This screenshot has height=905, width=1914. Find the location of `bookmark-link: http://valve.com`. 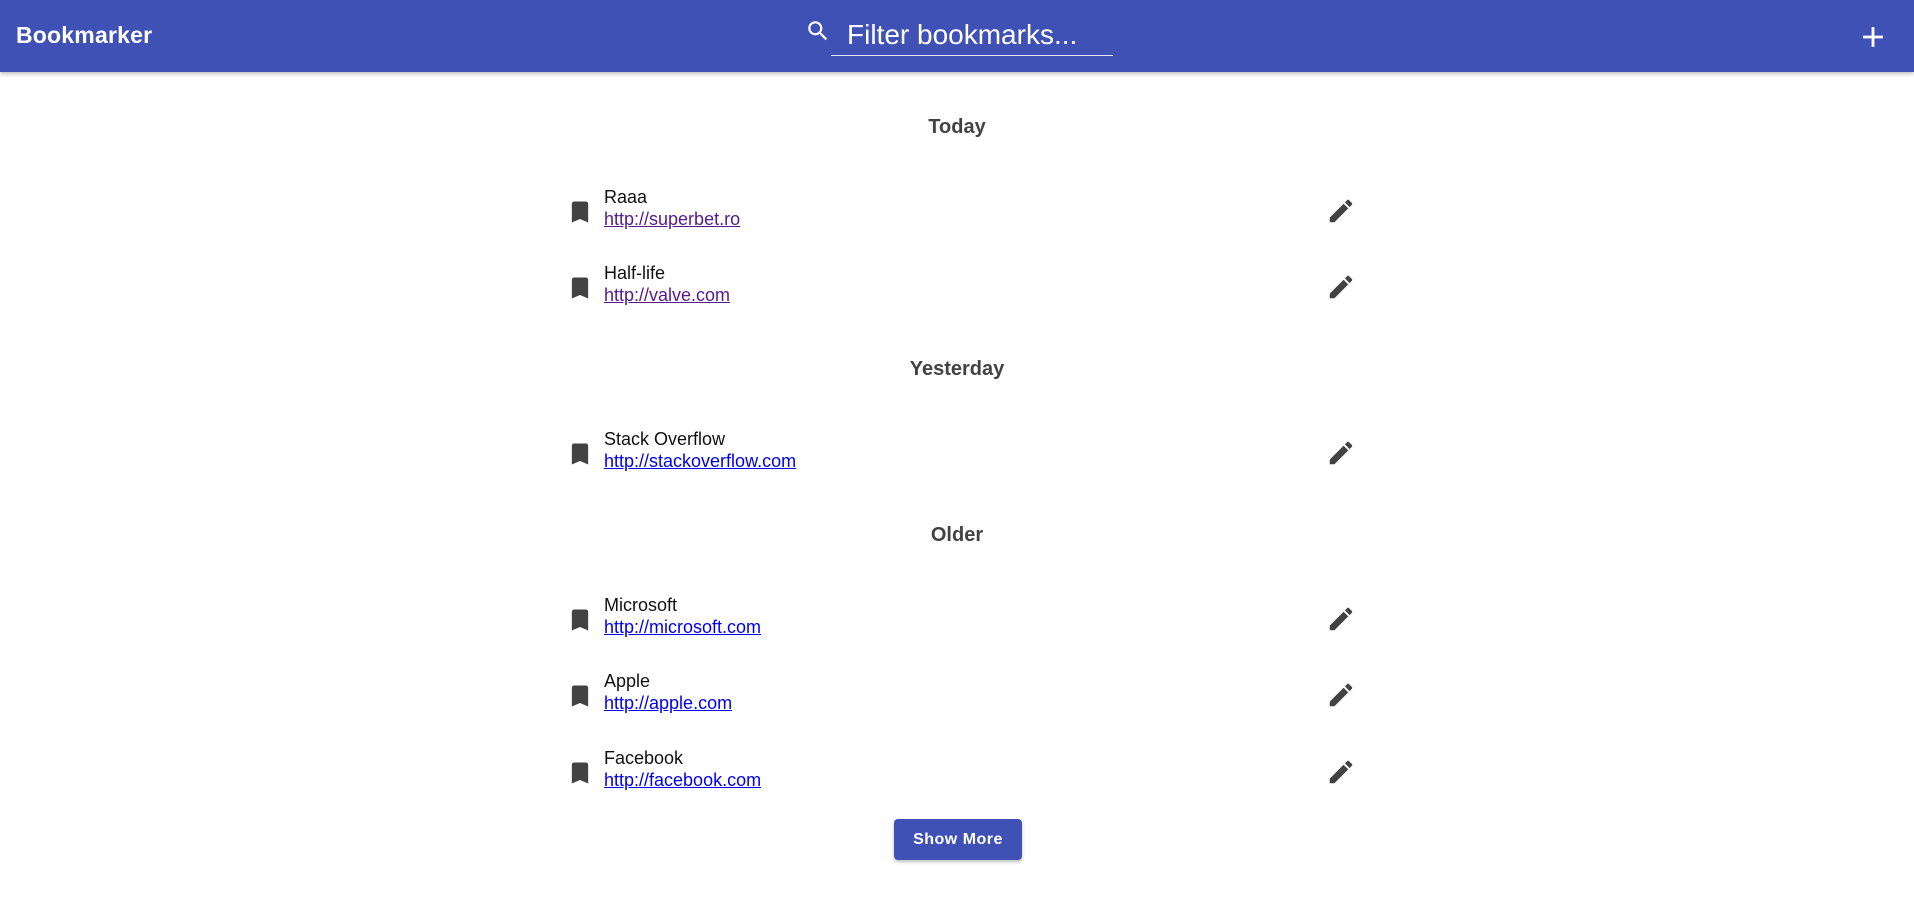

bookmark-link: http://valve.com is located at coordinates (667, 295).